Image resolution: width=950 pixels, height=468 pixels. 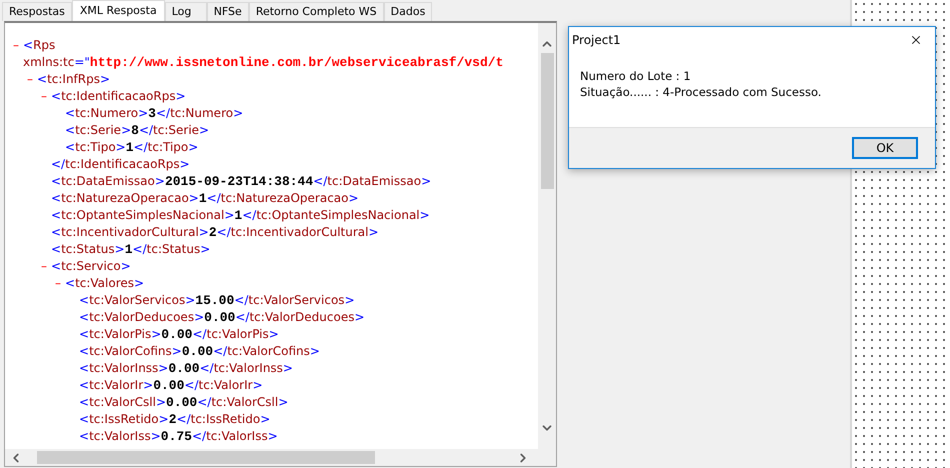 I want to click on xml-open-tag: <tc:InfRps>, so click(x=73, y=79).